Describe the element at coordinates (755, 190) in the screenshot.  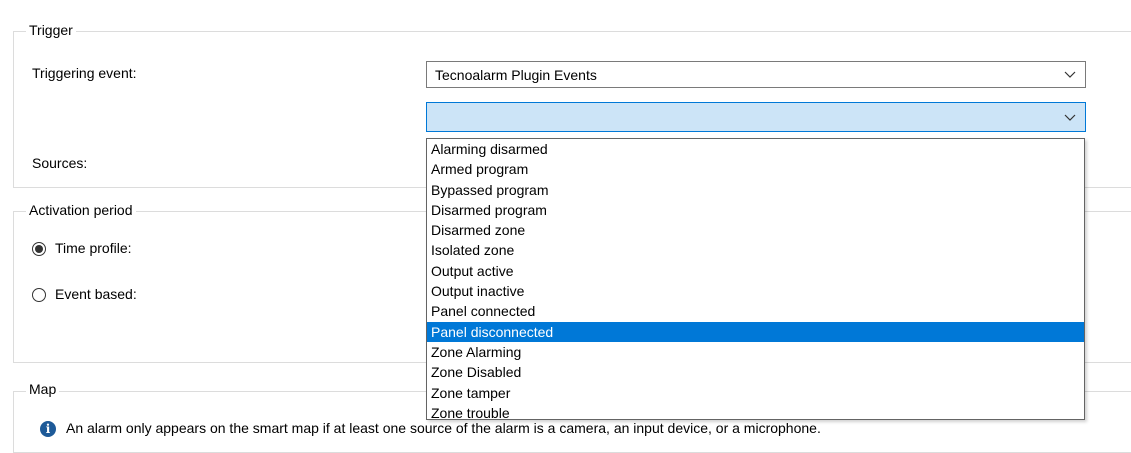
I see `list-item: Bypassed program` at that location.